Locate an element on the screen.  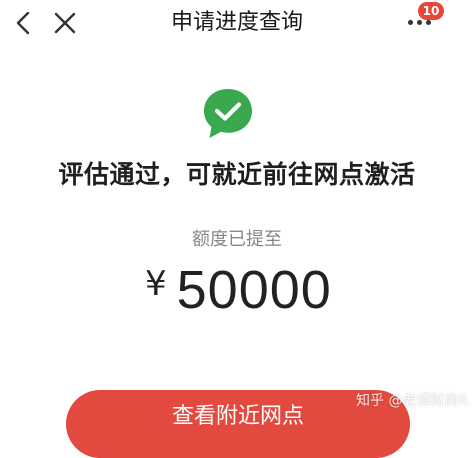
check-chat-bubble-icon is located at coordinates (228, 113).